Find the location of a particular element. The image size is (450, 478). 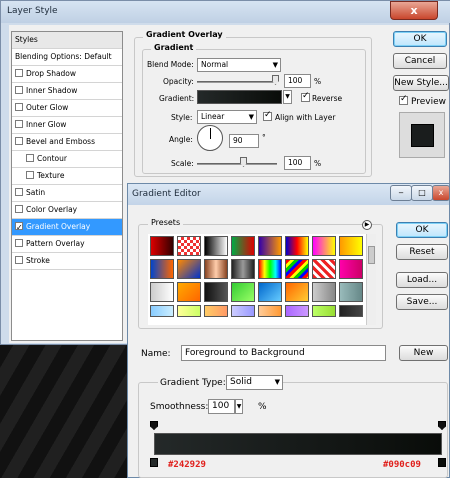

styles-list-item: Contour is located at coordinates (67, 159).